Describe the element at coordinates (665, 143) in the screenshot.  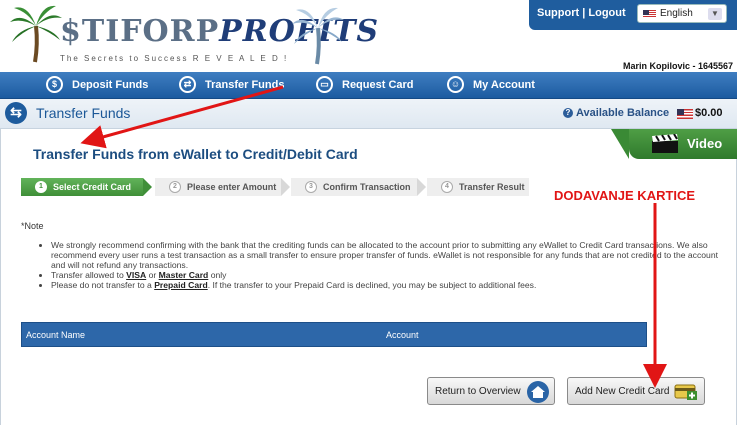
I see `clapperboard-icon` at that location.